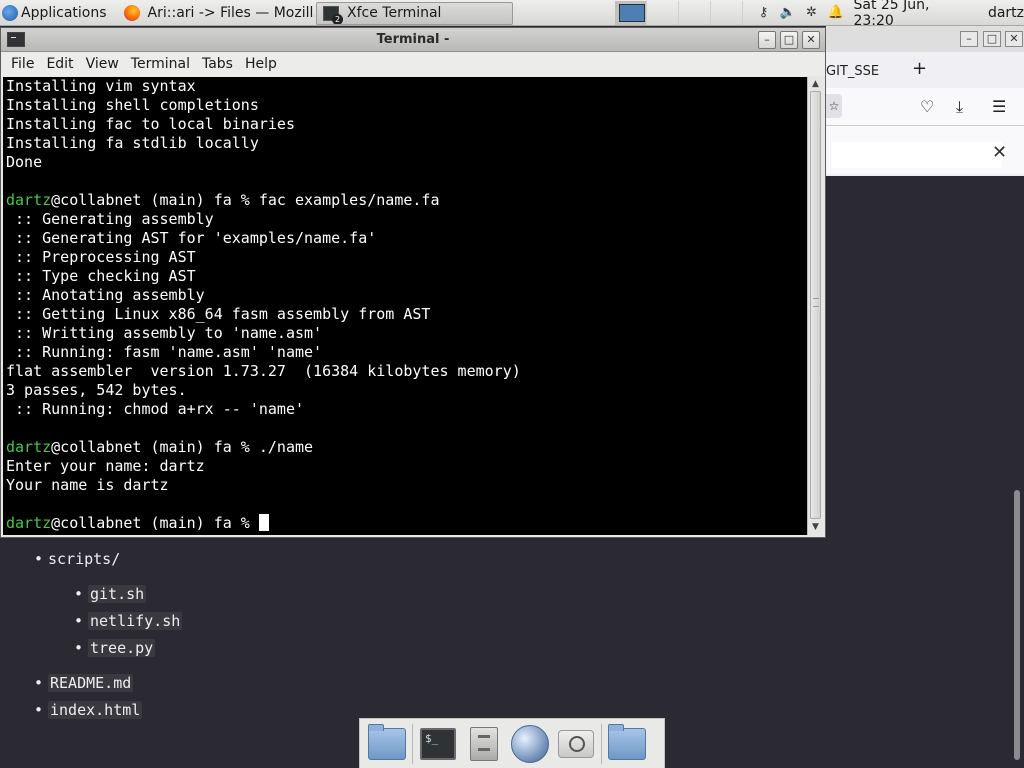  I want to click on dock-app-finder, so click(576, 744).